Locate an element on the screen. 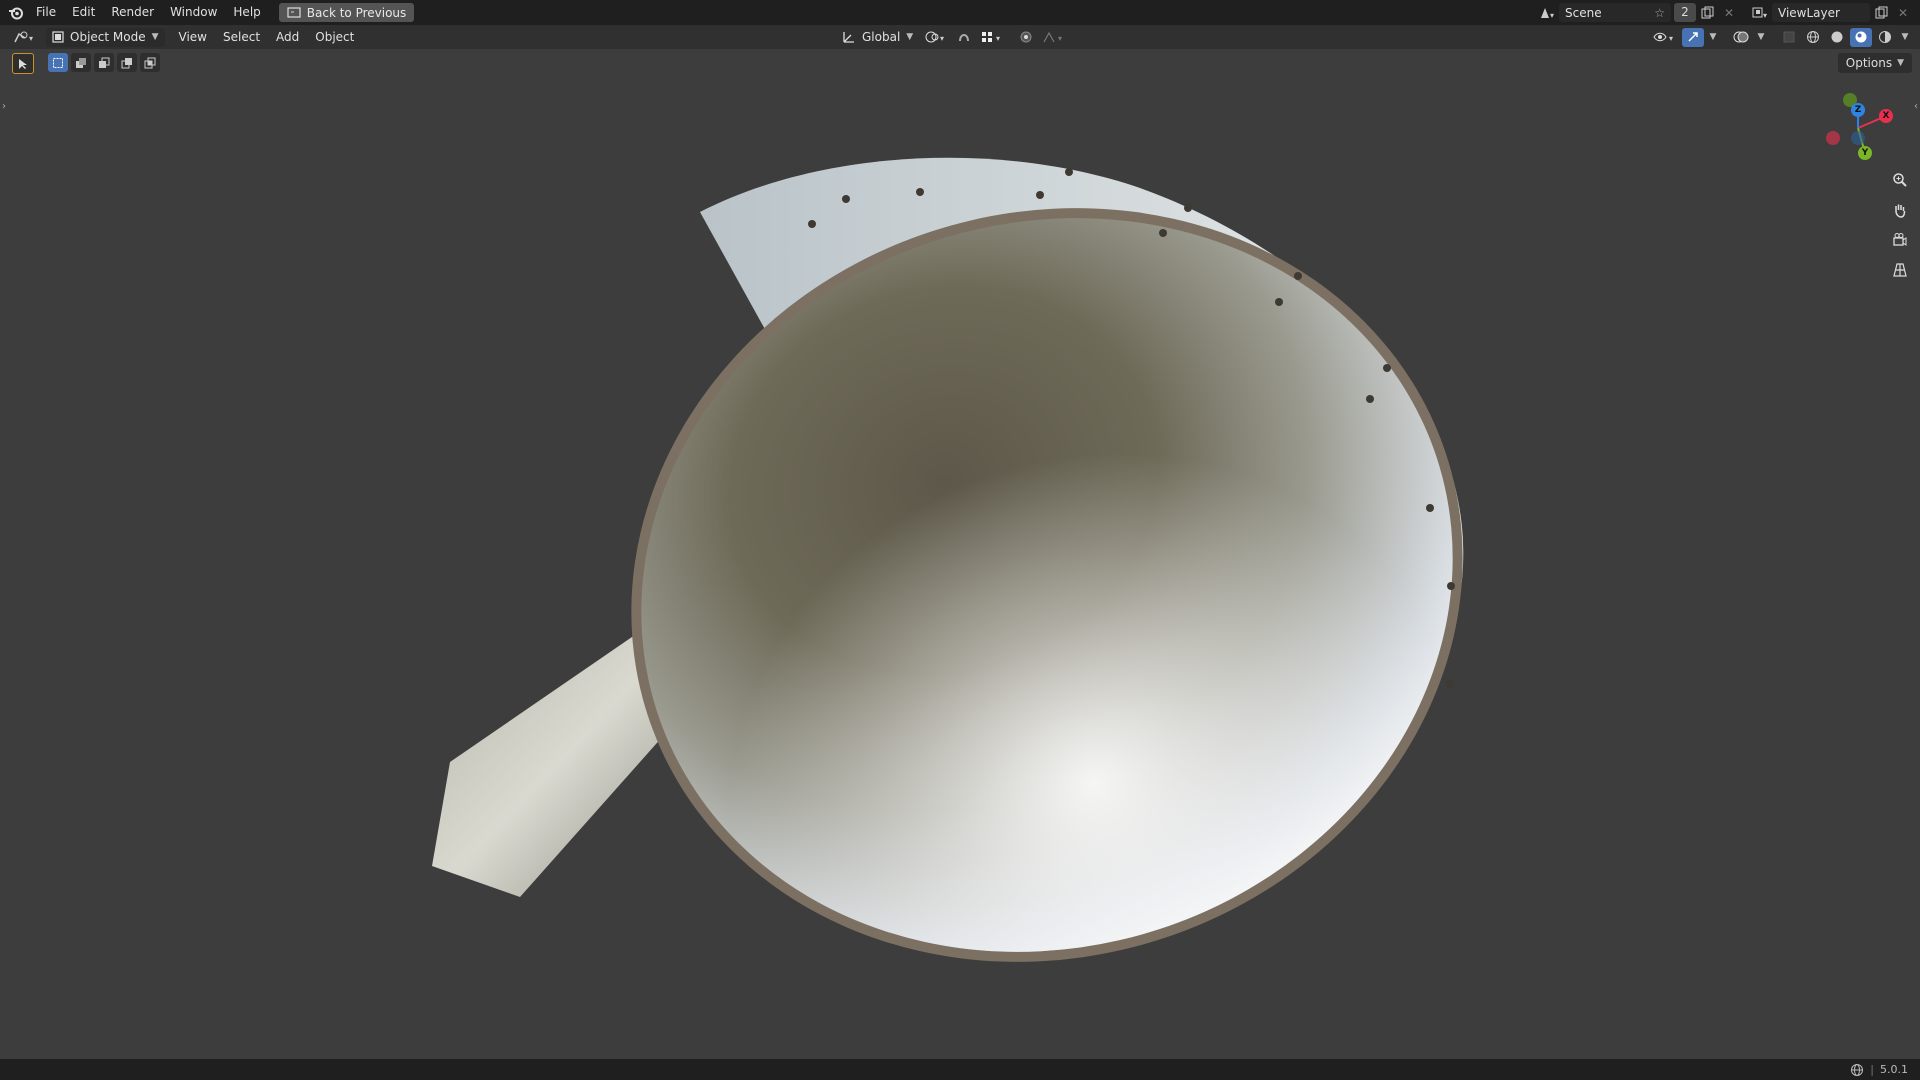 Image resolution: width=1920 pixels, height=1080 pixels. menu-render: Render is located at coordinates (132, 12).